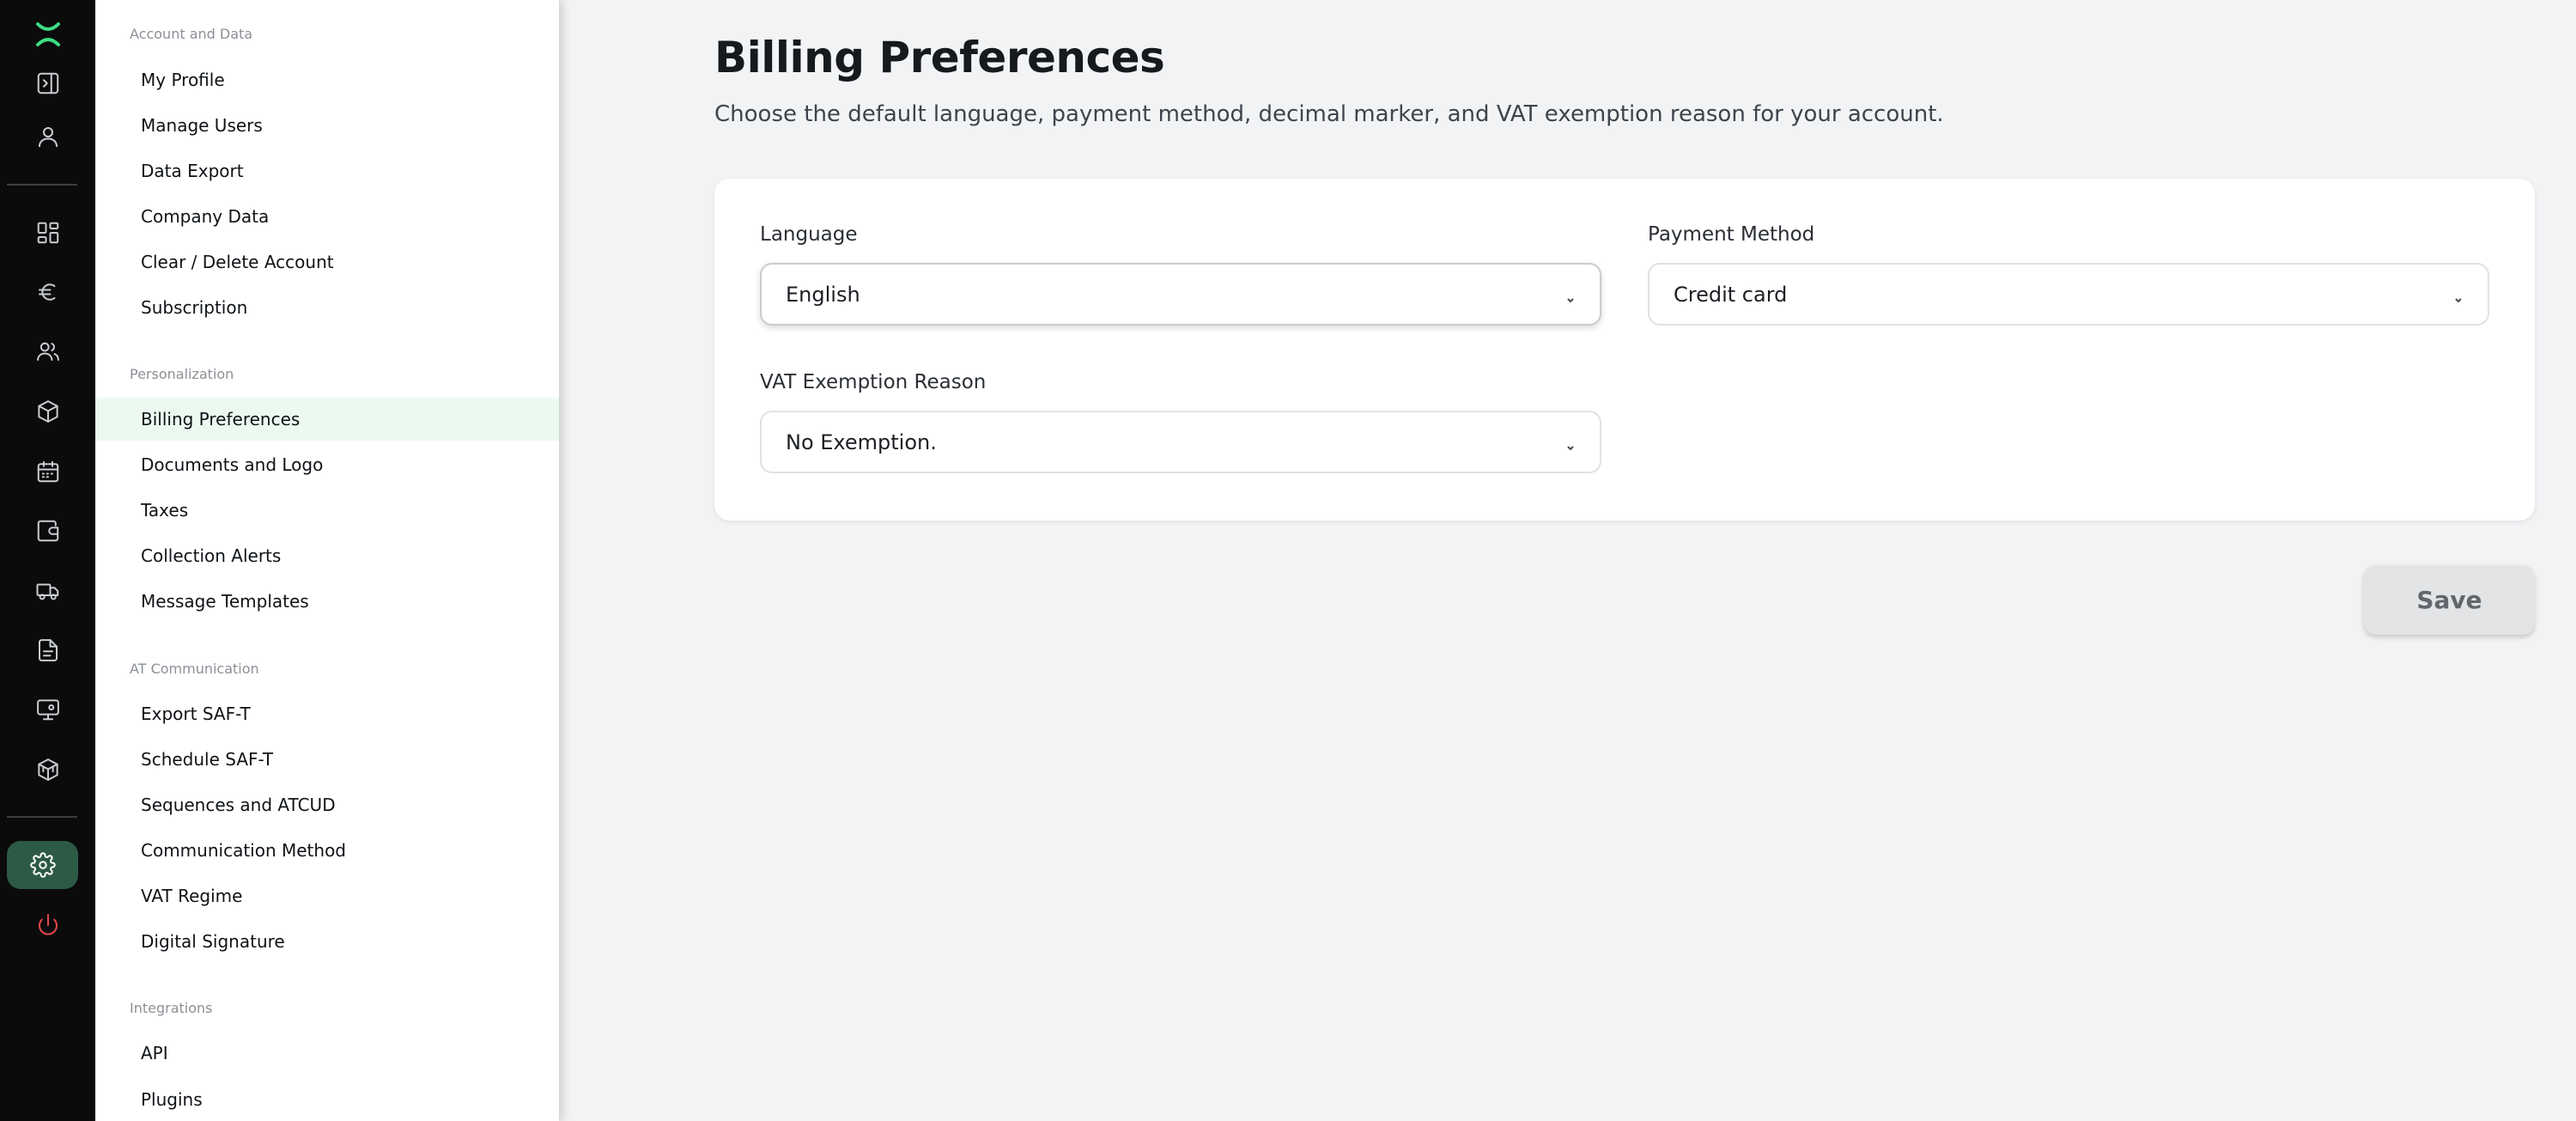 The image size is (2576, 1121). I want to click on sidebar-item-sequences-and-atcud: Sequences and ATCUD, so click(327, 804).